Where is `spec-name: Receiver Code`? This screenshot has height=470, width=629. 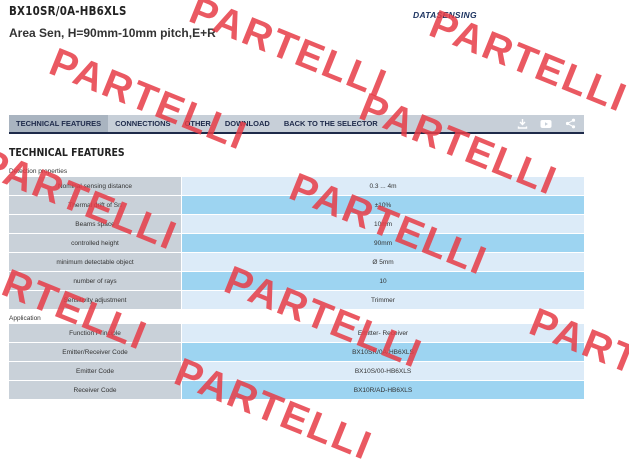 spec-name: Receiver Code is located at coordinates (95, 390).